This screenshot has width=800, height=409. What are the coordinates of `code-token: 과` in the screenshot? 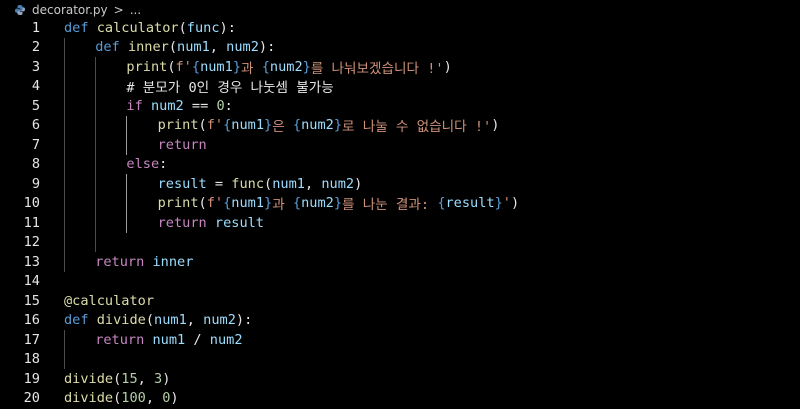 It's located at (251, 68).